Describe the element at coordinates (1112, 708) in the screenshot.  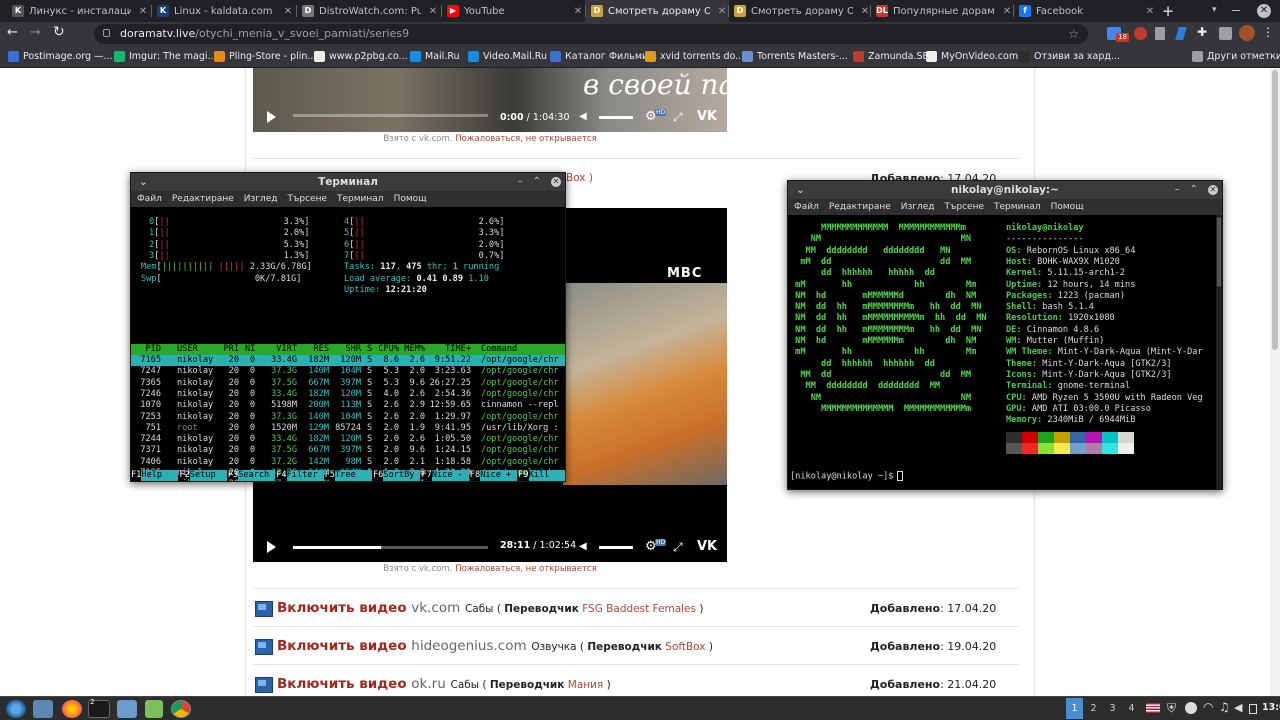
I see `workspace-3: 3` at that location.